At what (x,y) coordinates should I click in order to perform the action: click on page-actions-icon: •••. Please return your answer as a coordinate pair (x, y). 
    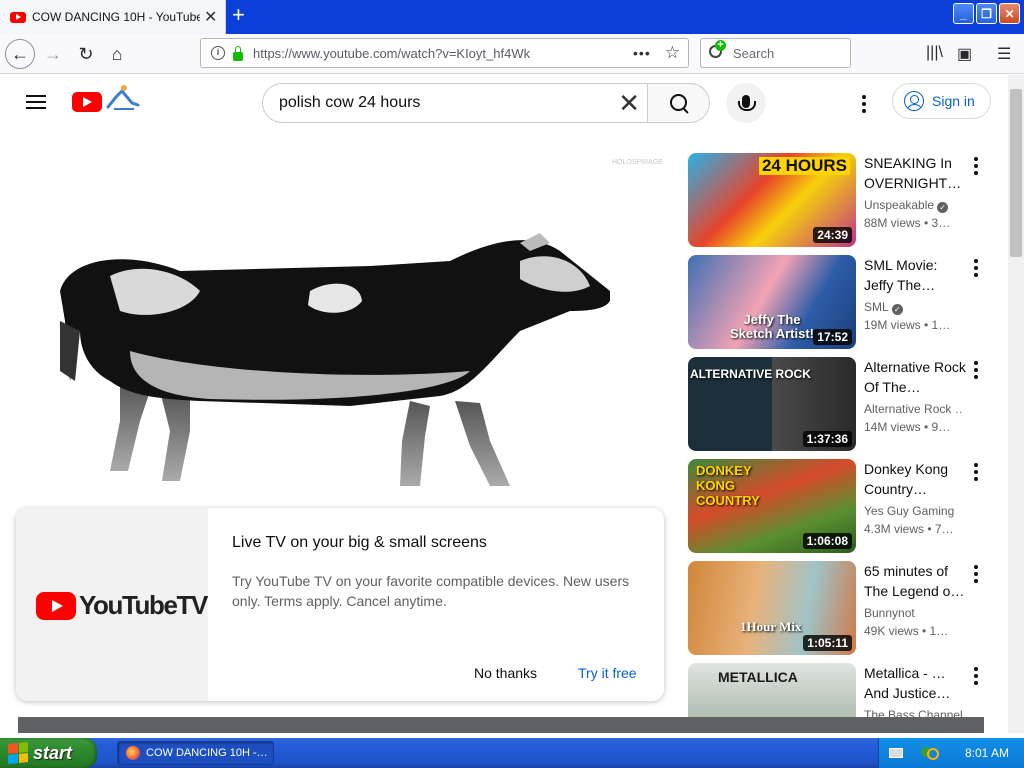
    Looking at the image, I should click on (642, 53).